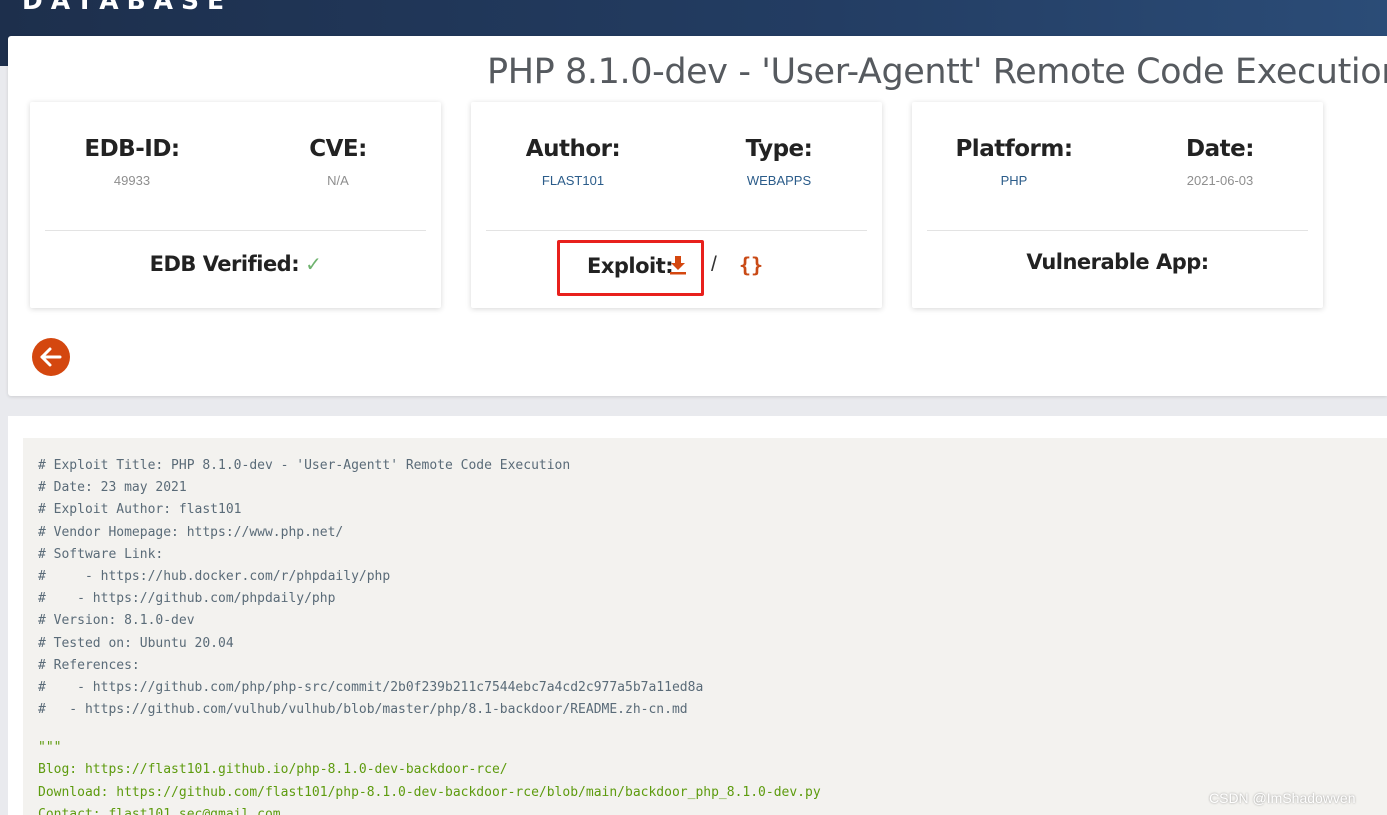  I want to click on edb-id-label: EDB-ID:, so click(132, 149).